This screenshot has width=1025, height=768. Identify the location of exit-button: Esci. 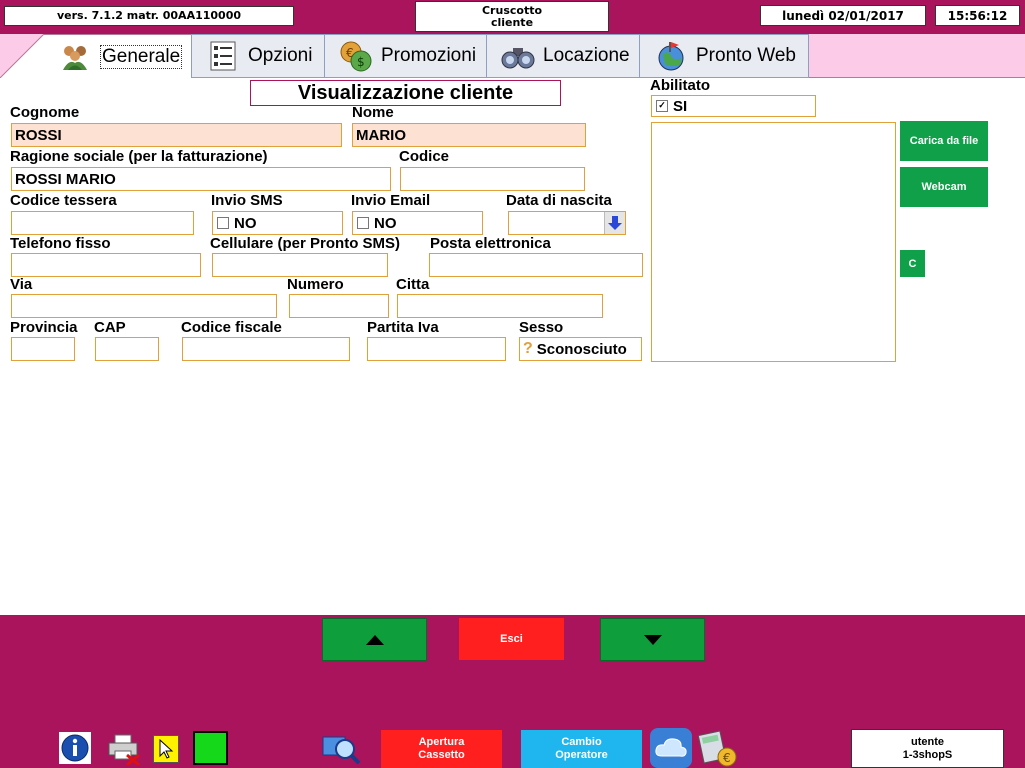
(511, 639).